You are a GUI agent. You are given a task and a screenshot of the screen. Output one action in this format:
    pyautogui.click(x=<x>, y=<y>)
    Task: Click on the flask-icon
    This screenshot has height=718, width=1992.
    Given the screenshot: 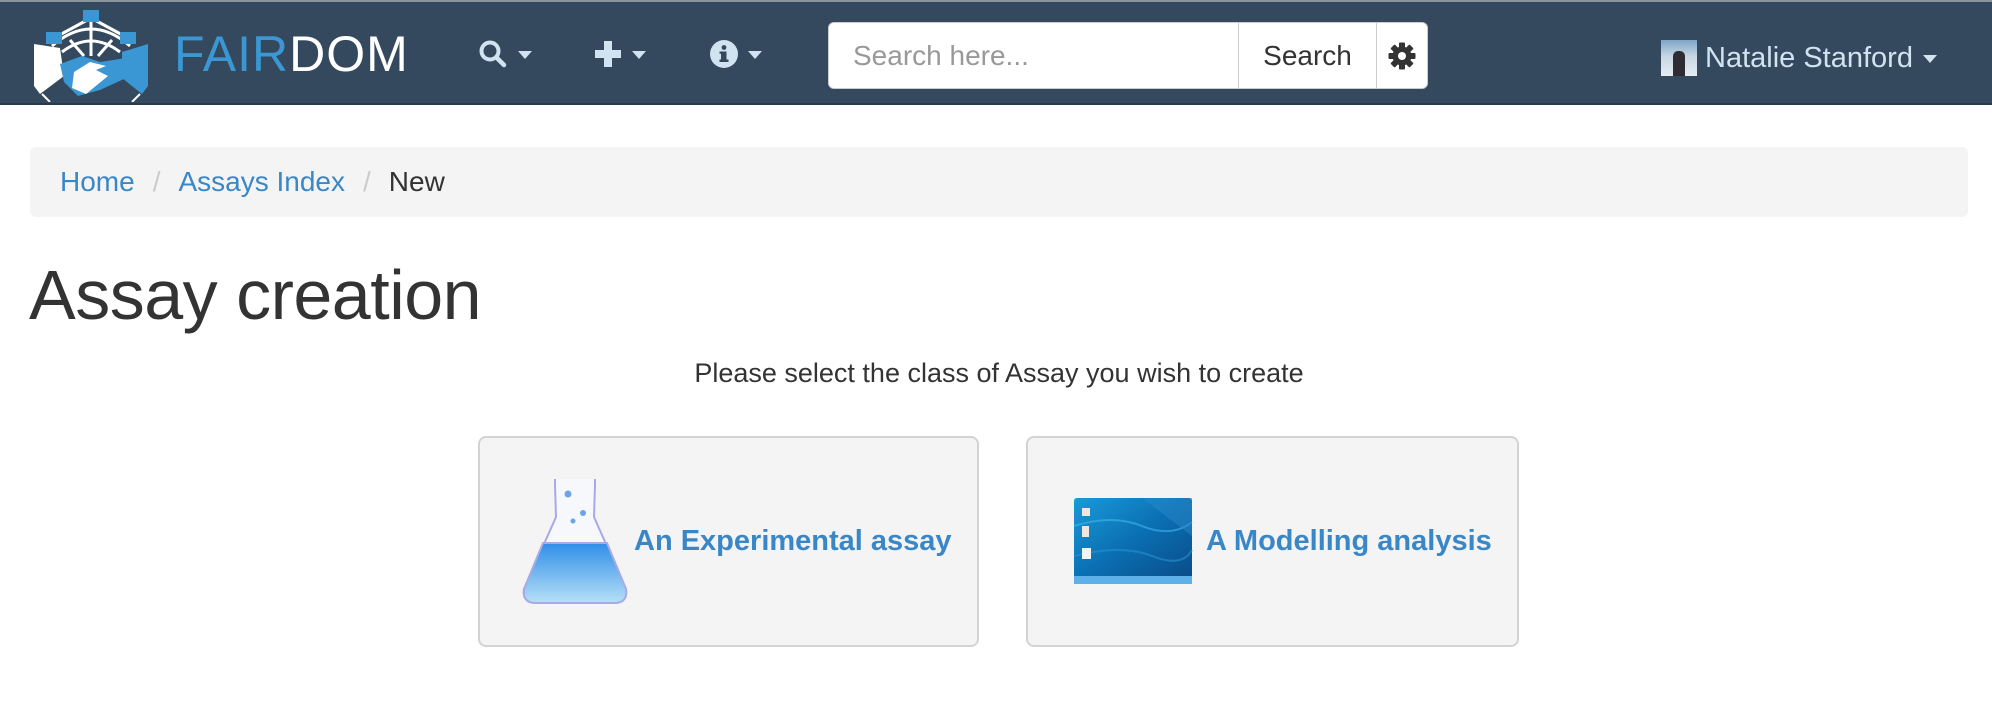 What is the action you would take?
    pyautogui.click(x=575, y=541)
    